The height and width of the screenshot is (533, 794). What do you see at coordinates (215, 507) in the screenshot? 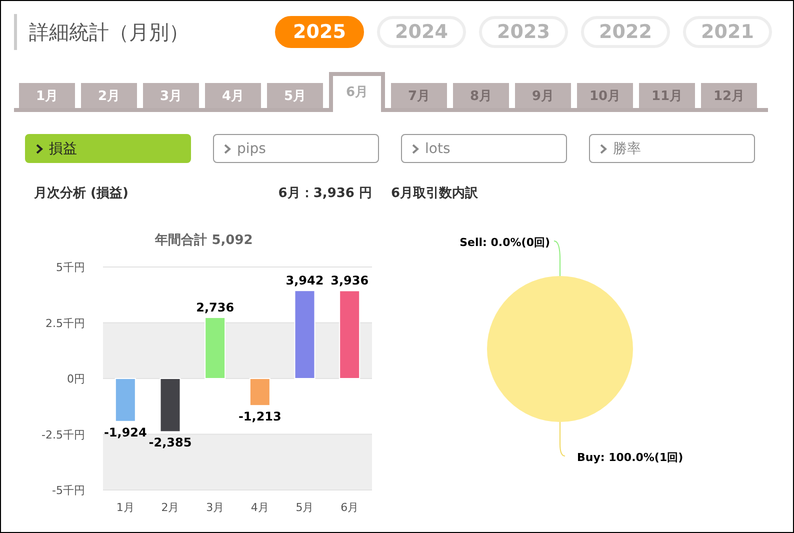
I see `axis-label: 3月` at bounding box center [215, 507].